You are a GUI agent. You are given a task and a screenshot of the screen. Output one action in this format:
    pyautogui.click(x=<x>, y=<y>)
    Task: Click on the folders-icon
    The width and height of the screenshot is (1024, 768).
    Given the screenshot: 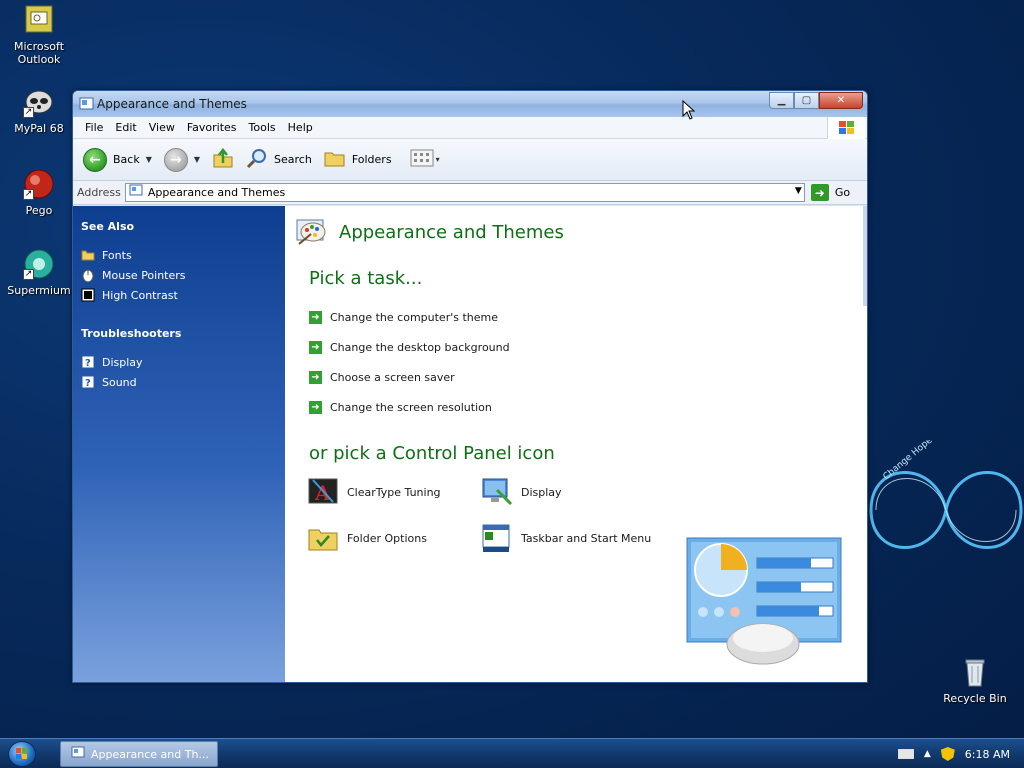 What is the action you would take?
    pyautogui.click(x=335, y=159)
    